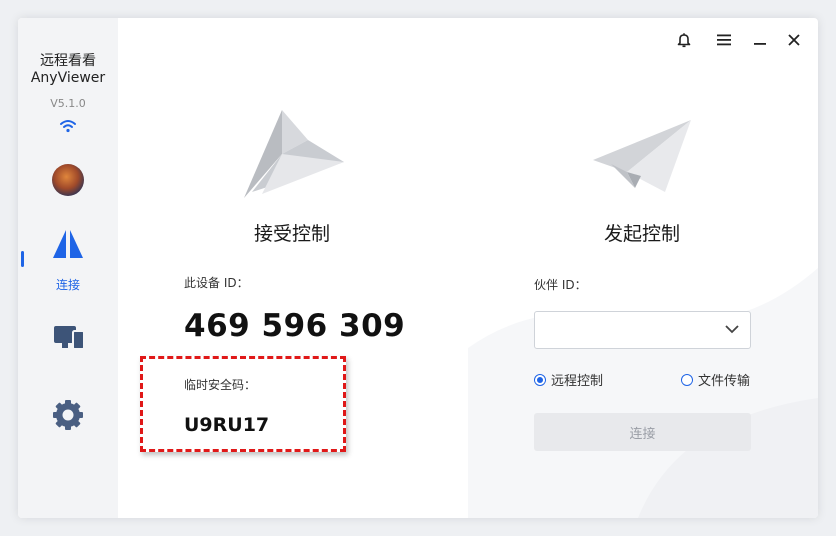 The height and width of the screenshot is (536, 836). What do you see at coordinates (68, 78) in the screenshot?
I see `app-name-en: AnyViewer` at bounding box center [68, 78].